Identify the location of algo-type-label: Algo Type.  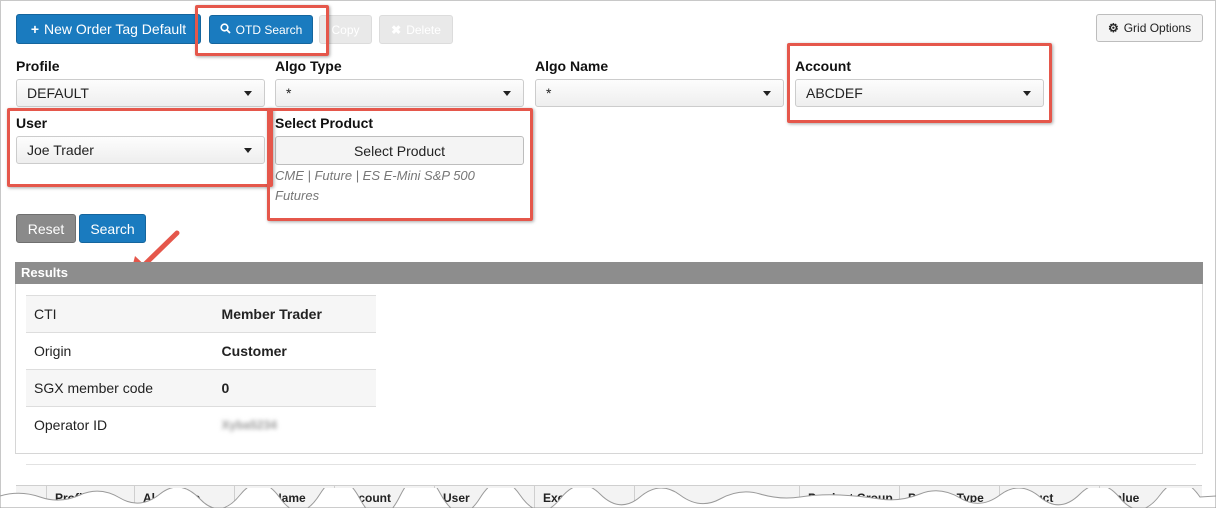
(308, 66).